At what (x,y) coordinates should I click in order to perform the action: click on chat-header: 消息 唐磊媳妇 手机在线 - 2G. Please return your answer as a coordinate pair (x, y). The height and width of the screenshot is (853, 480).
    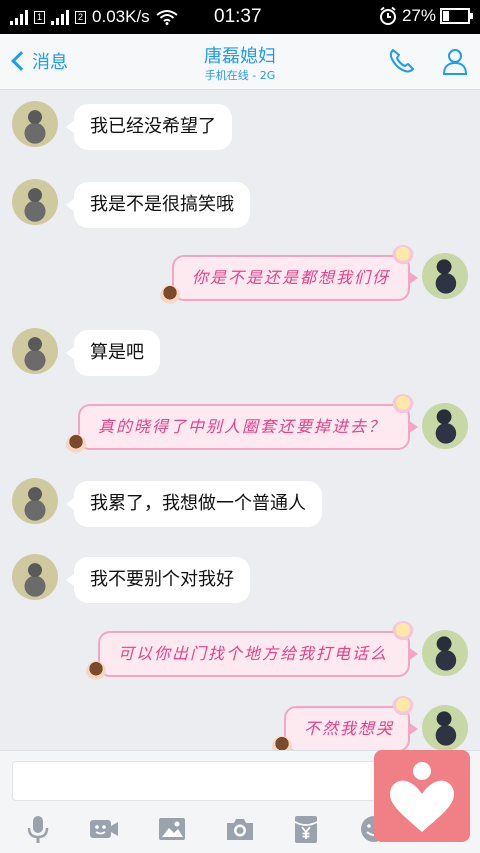
    Looking at the image, I should click on (240, 62).